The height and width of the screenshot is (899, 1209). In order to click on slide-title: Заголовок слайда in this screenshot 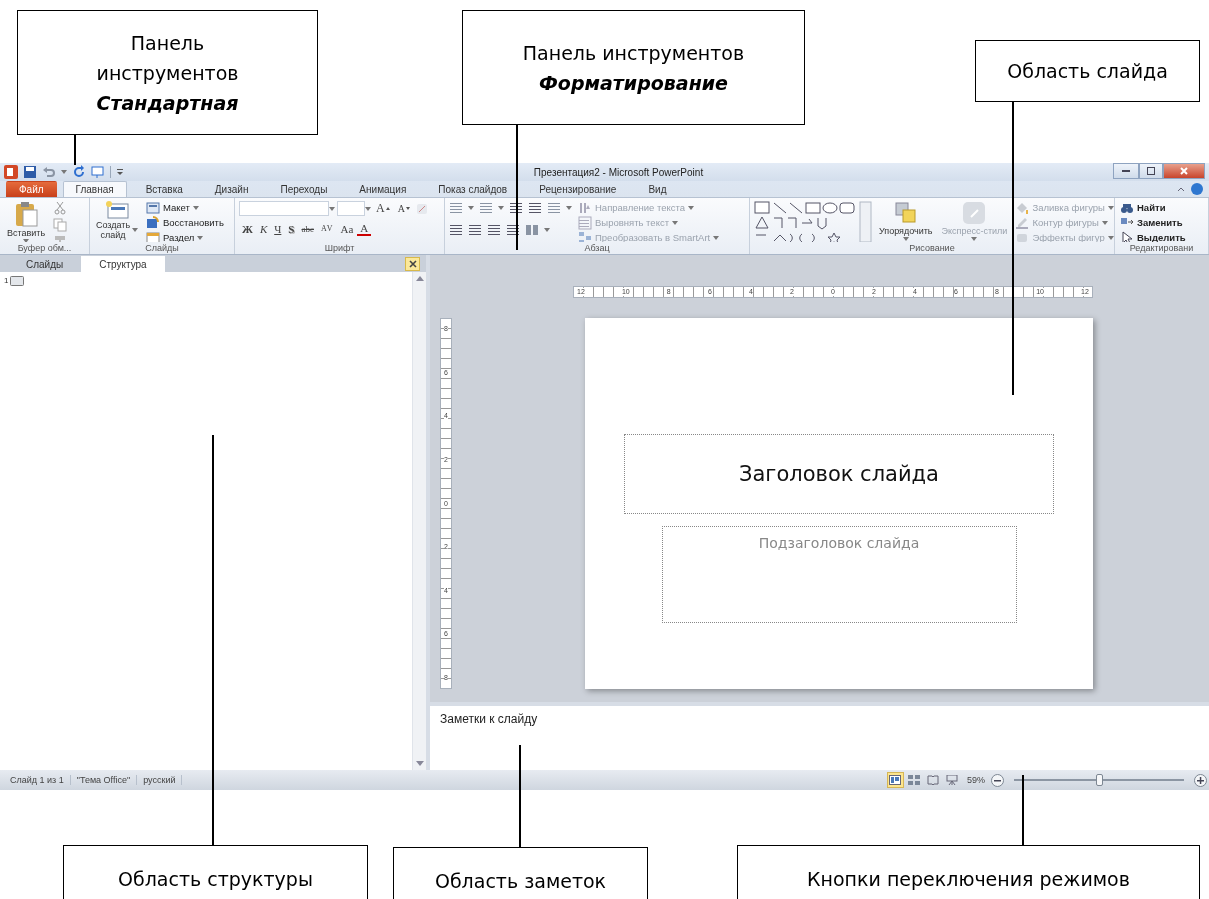, I will do `click(839, 474)`.